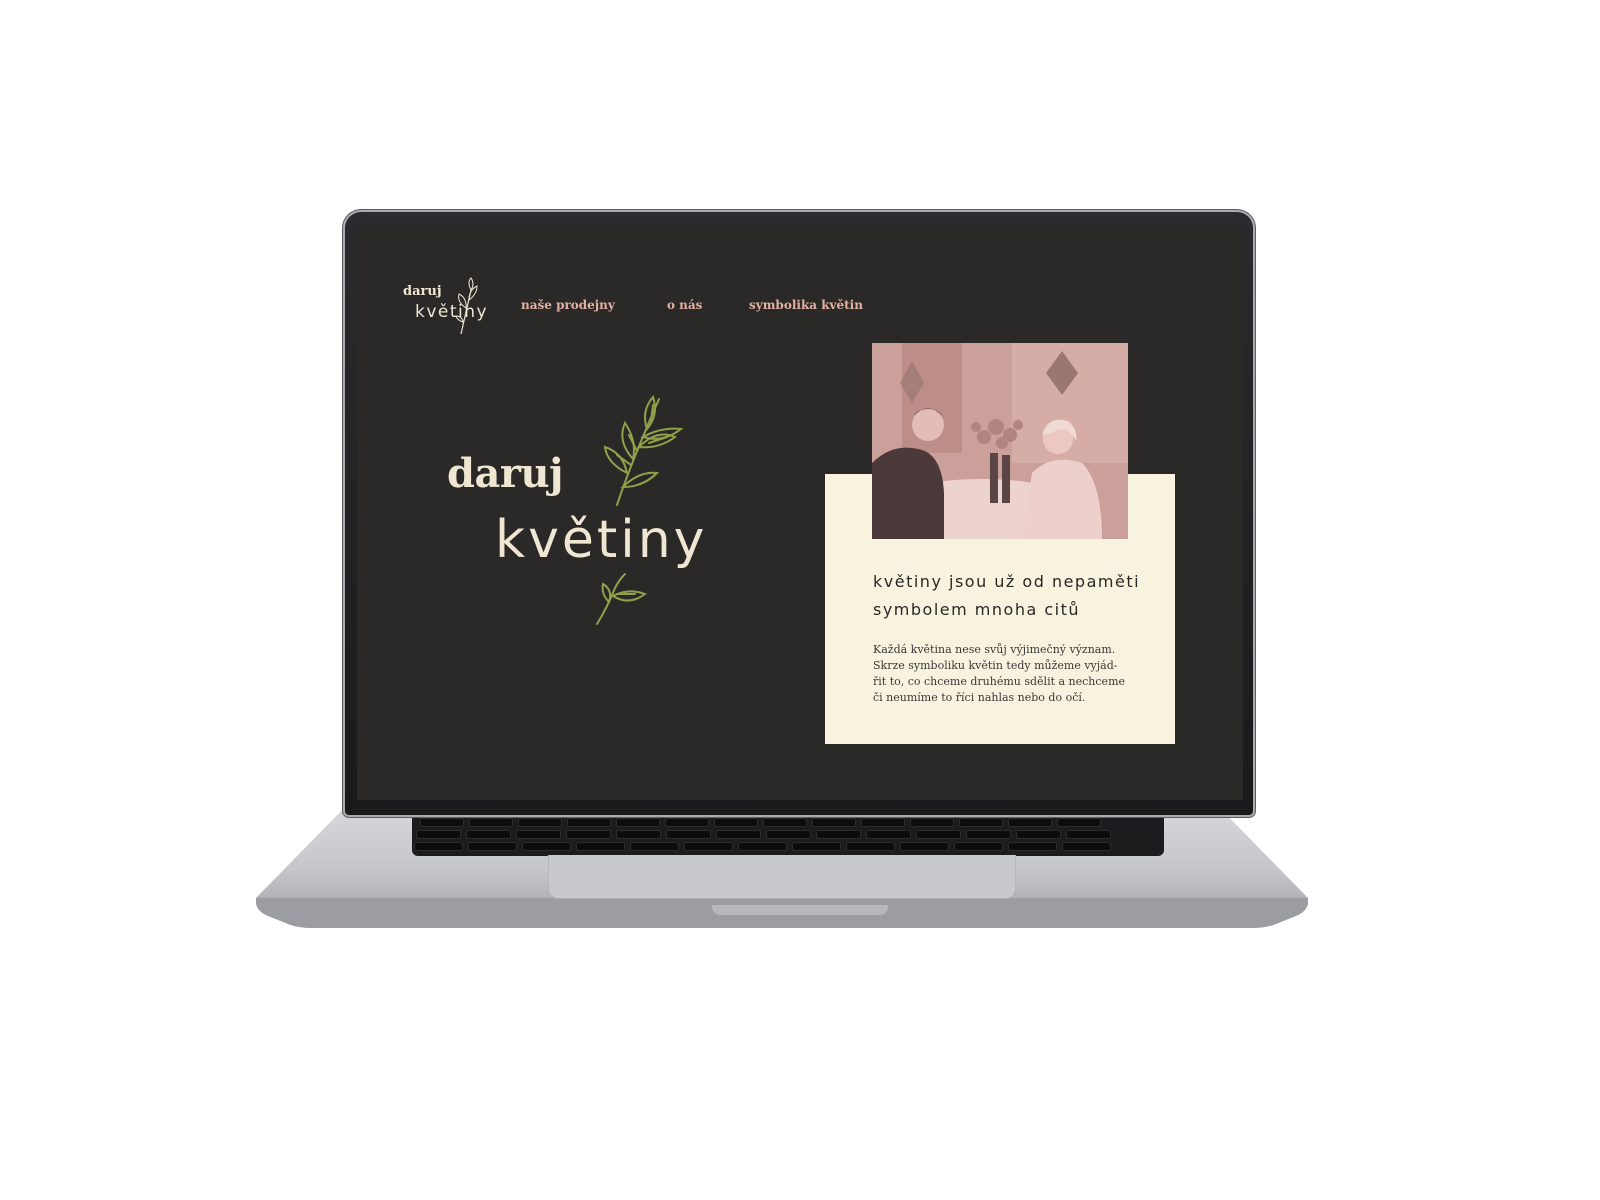 The image size is (1600, 1200). What do you see at coordinates (976, 609) in the screenshot?
I see `card-title-line2: symbolem mnoha citů` at bounding box center [976, 609].